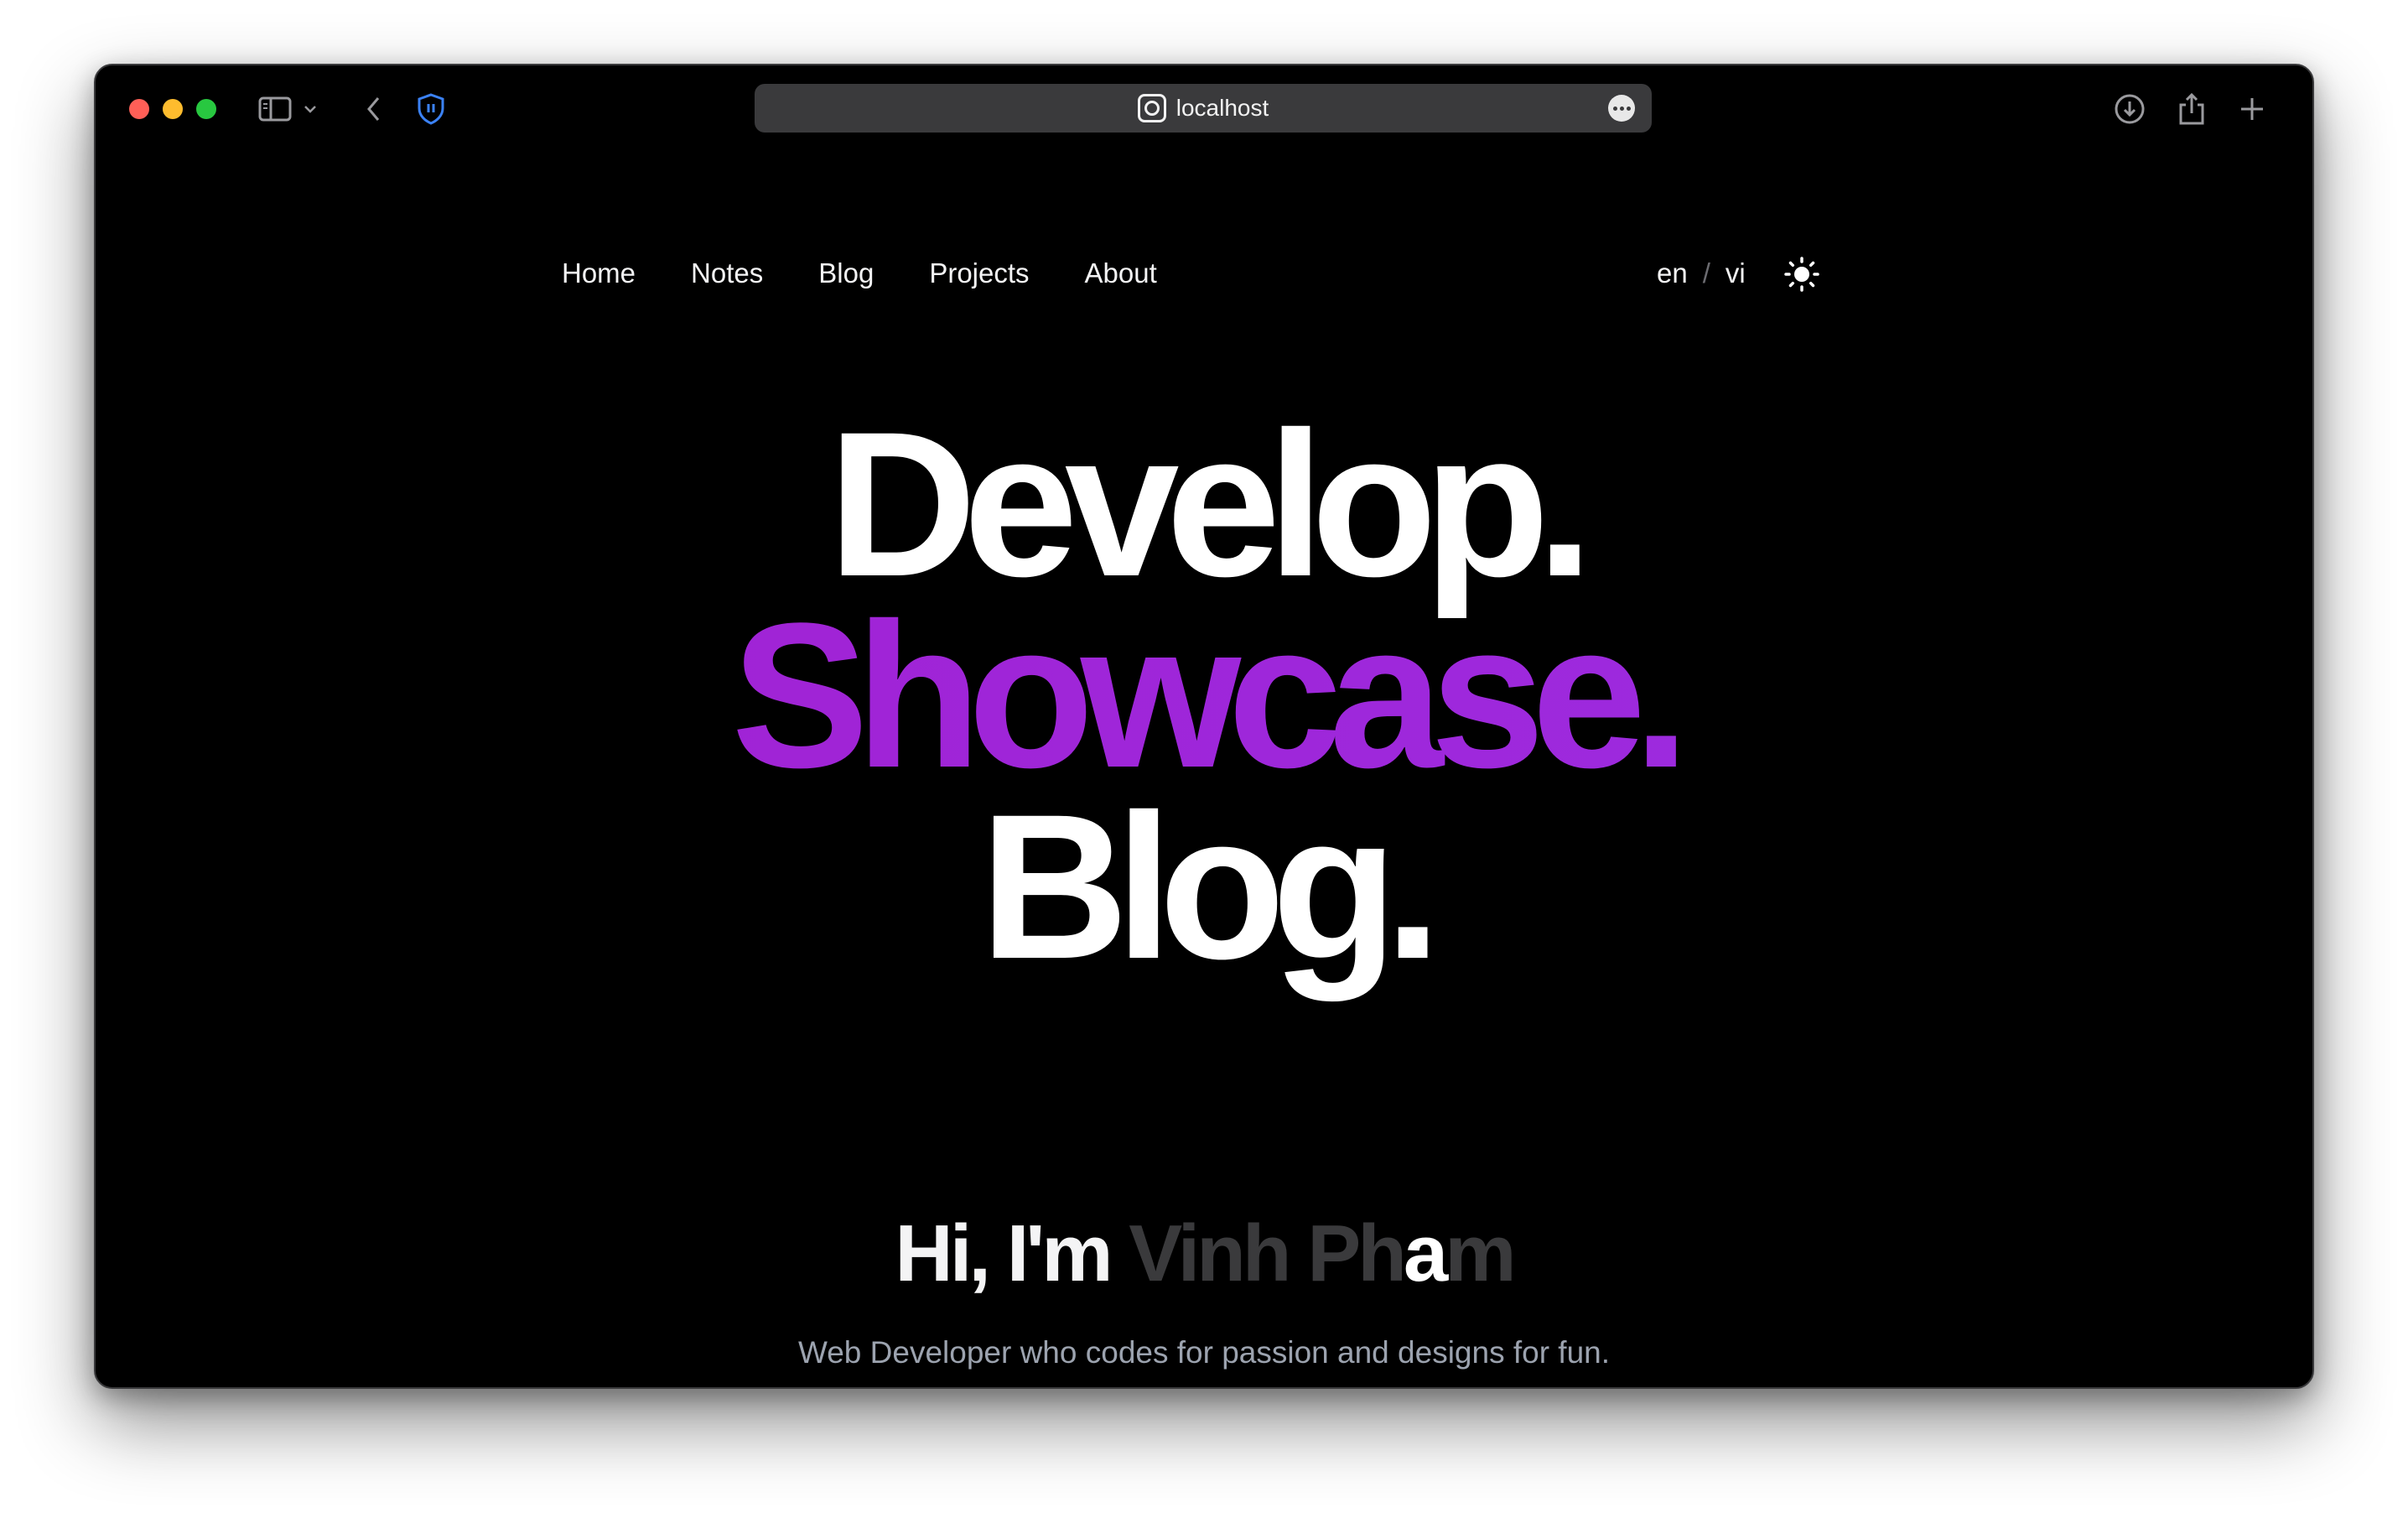  I want to click on nav-link-notes: Notes, so click(727, 273).